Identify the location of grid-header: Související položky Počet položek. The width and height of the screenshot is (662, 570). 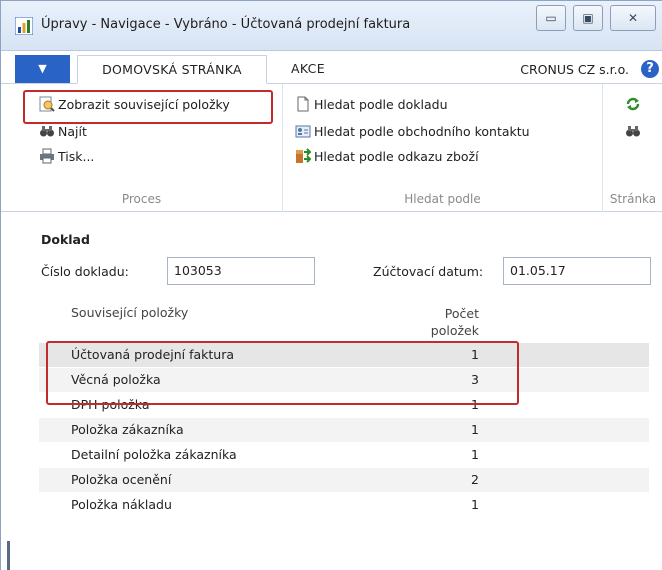
(344, 315).